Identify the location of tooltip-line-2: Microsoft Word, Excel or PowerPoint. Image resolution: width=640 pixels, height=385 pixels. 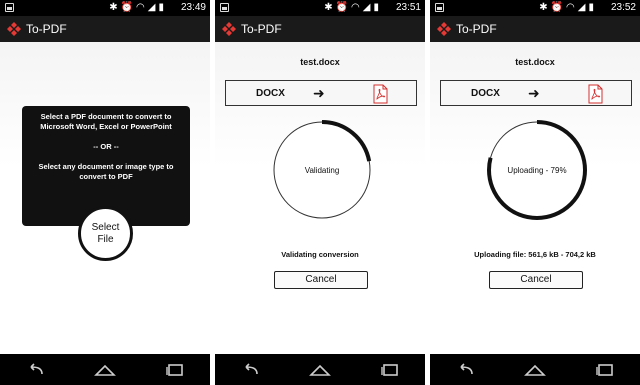
(106, 126).